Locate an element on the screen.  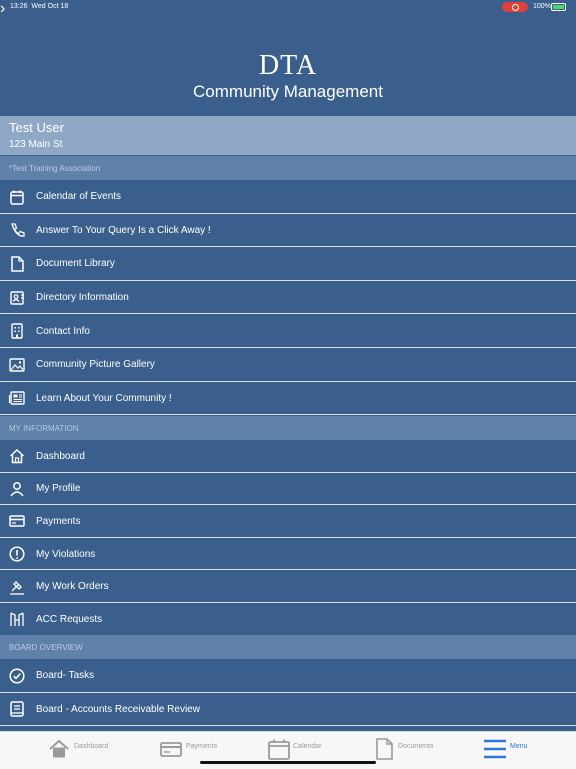
menu-item-answer-to-your-query-is-a-click-away: Answer To Your Query Is a Click Away ! is located at coordinates (288, 230).